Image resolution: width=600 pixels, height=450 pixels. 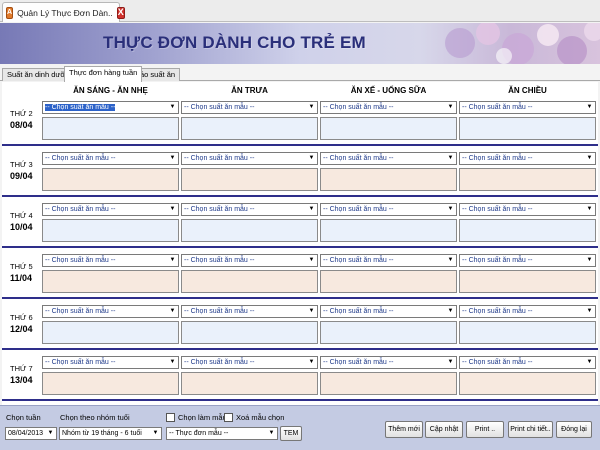 What do you see at coordinates (291, 433) in the screenshot?
I see `tem-button: TEM` at bounding box center [291, 433].